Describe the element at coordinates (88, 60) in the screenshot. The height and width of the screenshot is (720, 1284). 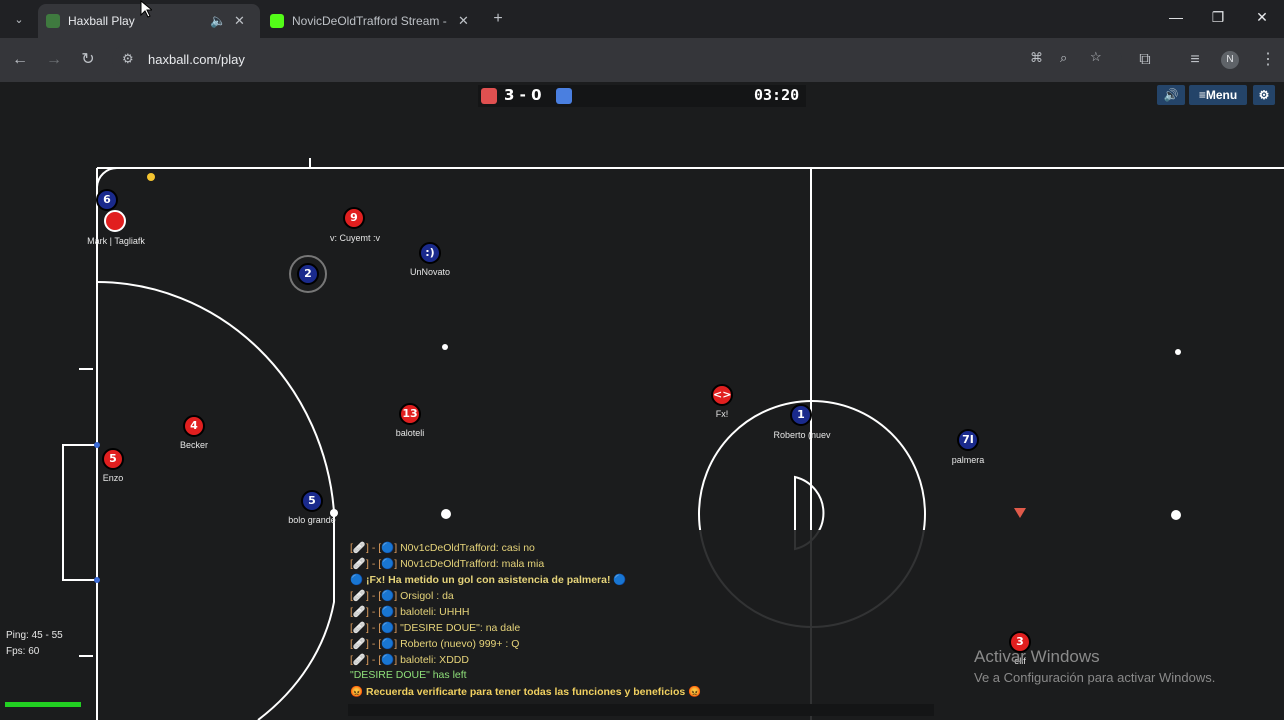
I see `reload-icon: ↻` at that location.